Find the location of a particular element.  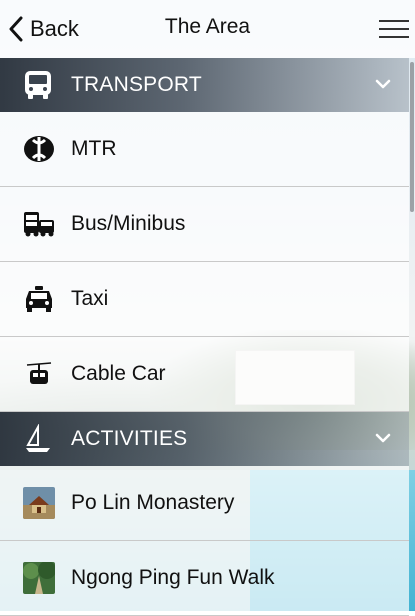

list-item-label: Bus/Minibus is located at coordinates (128, 223).